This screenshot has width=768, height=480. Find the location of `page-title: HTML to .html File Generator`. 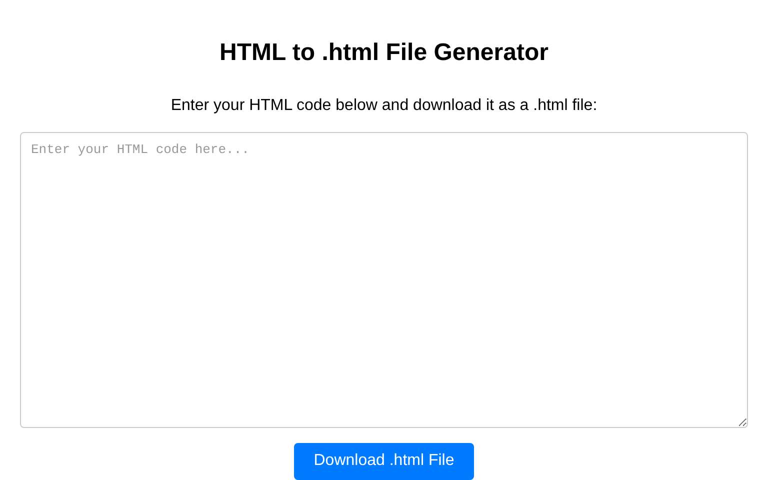

page-title: HTML to .html File Generator is located at coordinates (384, 53).